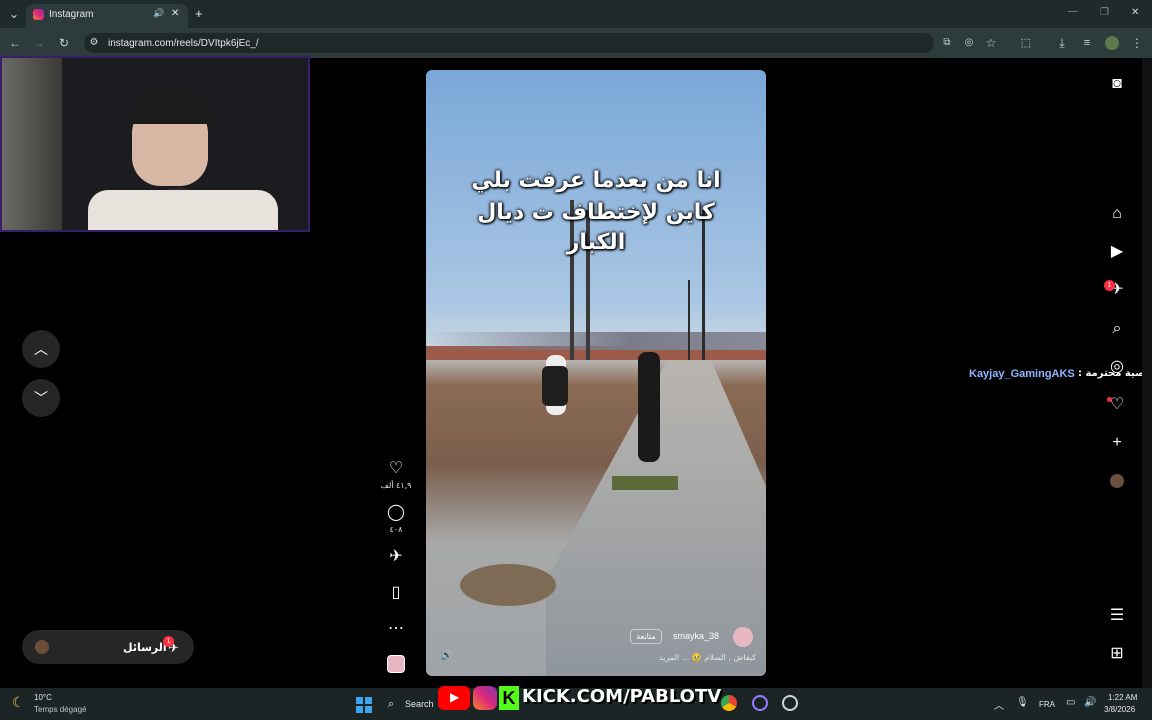  What do you see at coordinates (396, 529) in the screenshot?
I see `comments-count: ٤٠٨` at bounding box center [396, 529].